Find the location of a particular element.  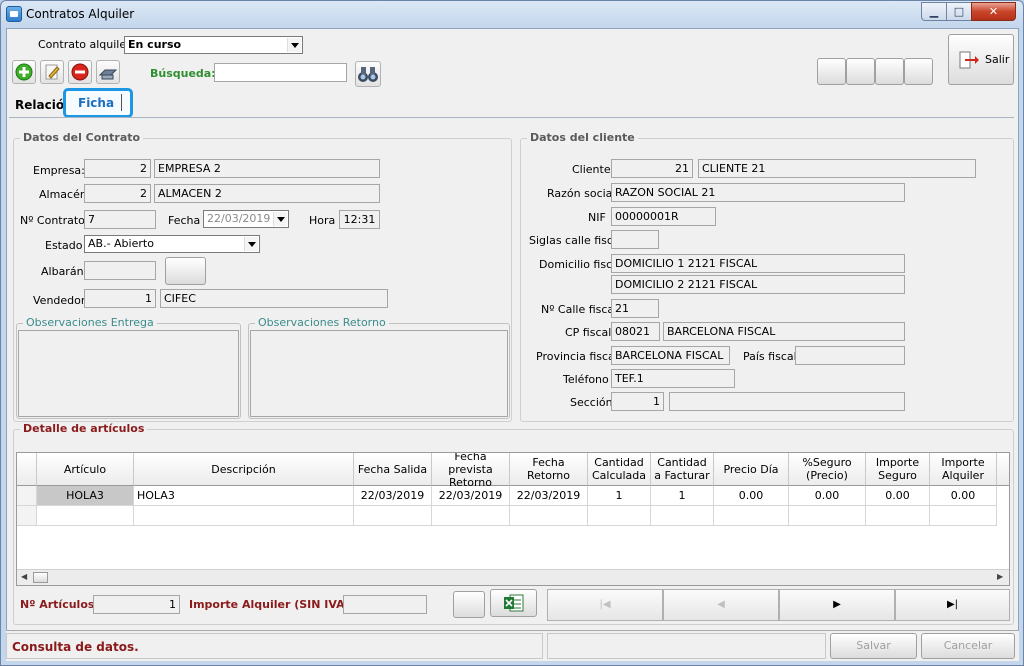

col-precio-dia: Precio Día is located at coordinates (751, 469).